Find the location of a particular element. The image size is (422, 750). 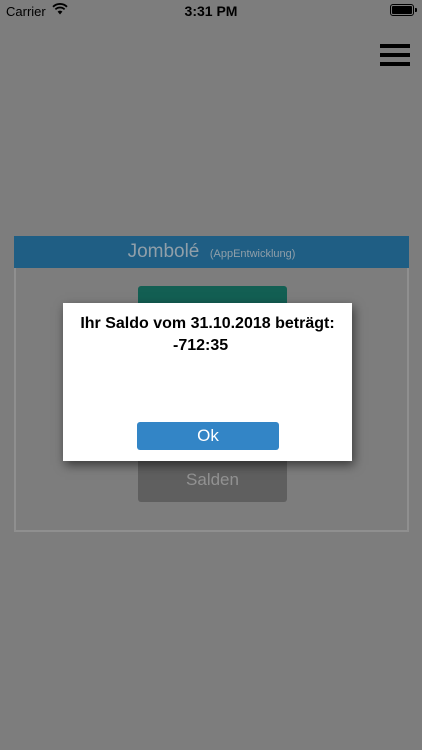

app-title: Jombolé is located at coordinates (163, 251).